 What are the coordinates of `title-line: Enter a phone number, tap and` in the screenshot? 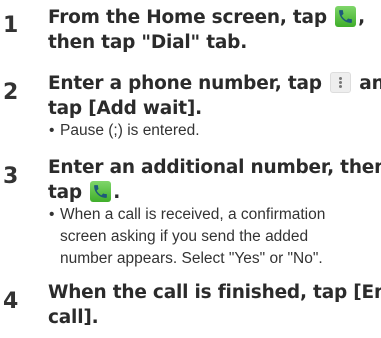 It's located at (214, 83).